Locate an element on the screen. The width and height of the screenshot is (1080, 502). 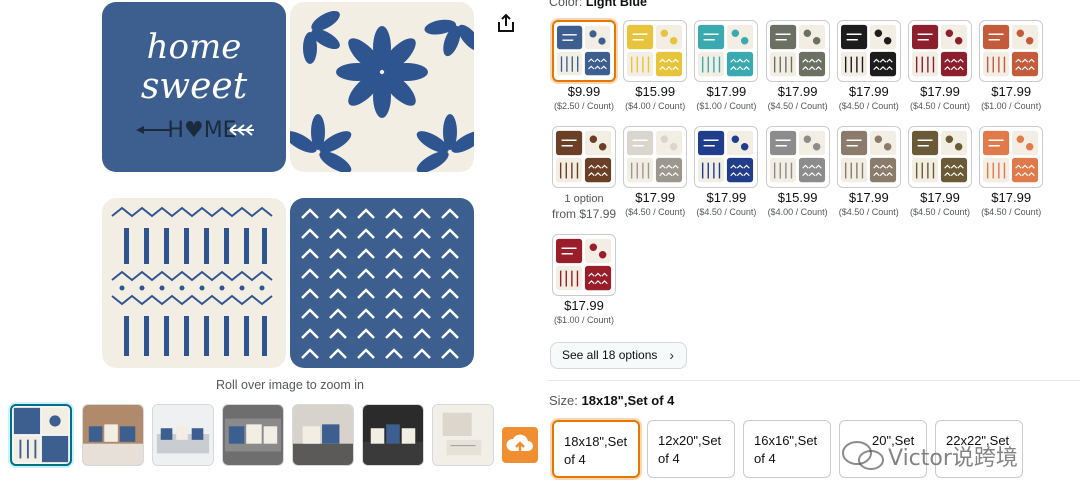
swatch-option-count: 1 option is located at coordinates (584, 199).